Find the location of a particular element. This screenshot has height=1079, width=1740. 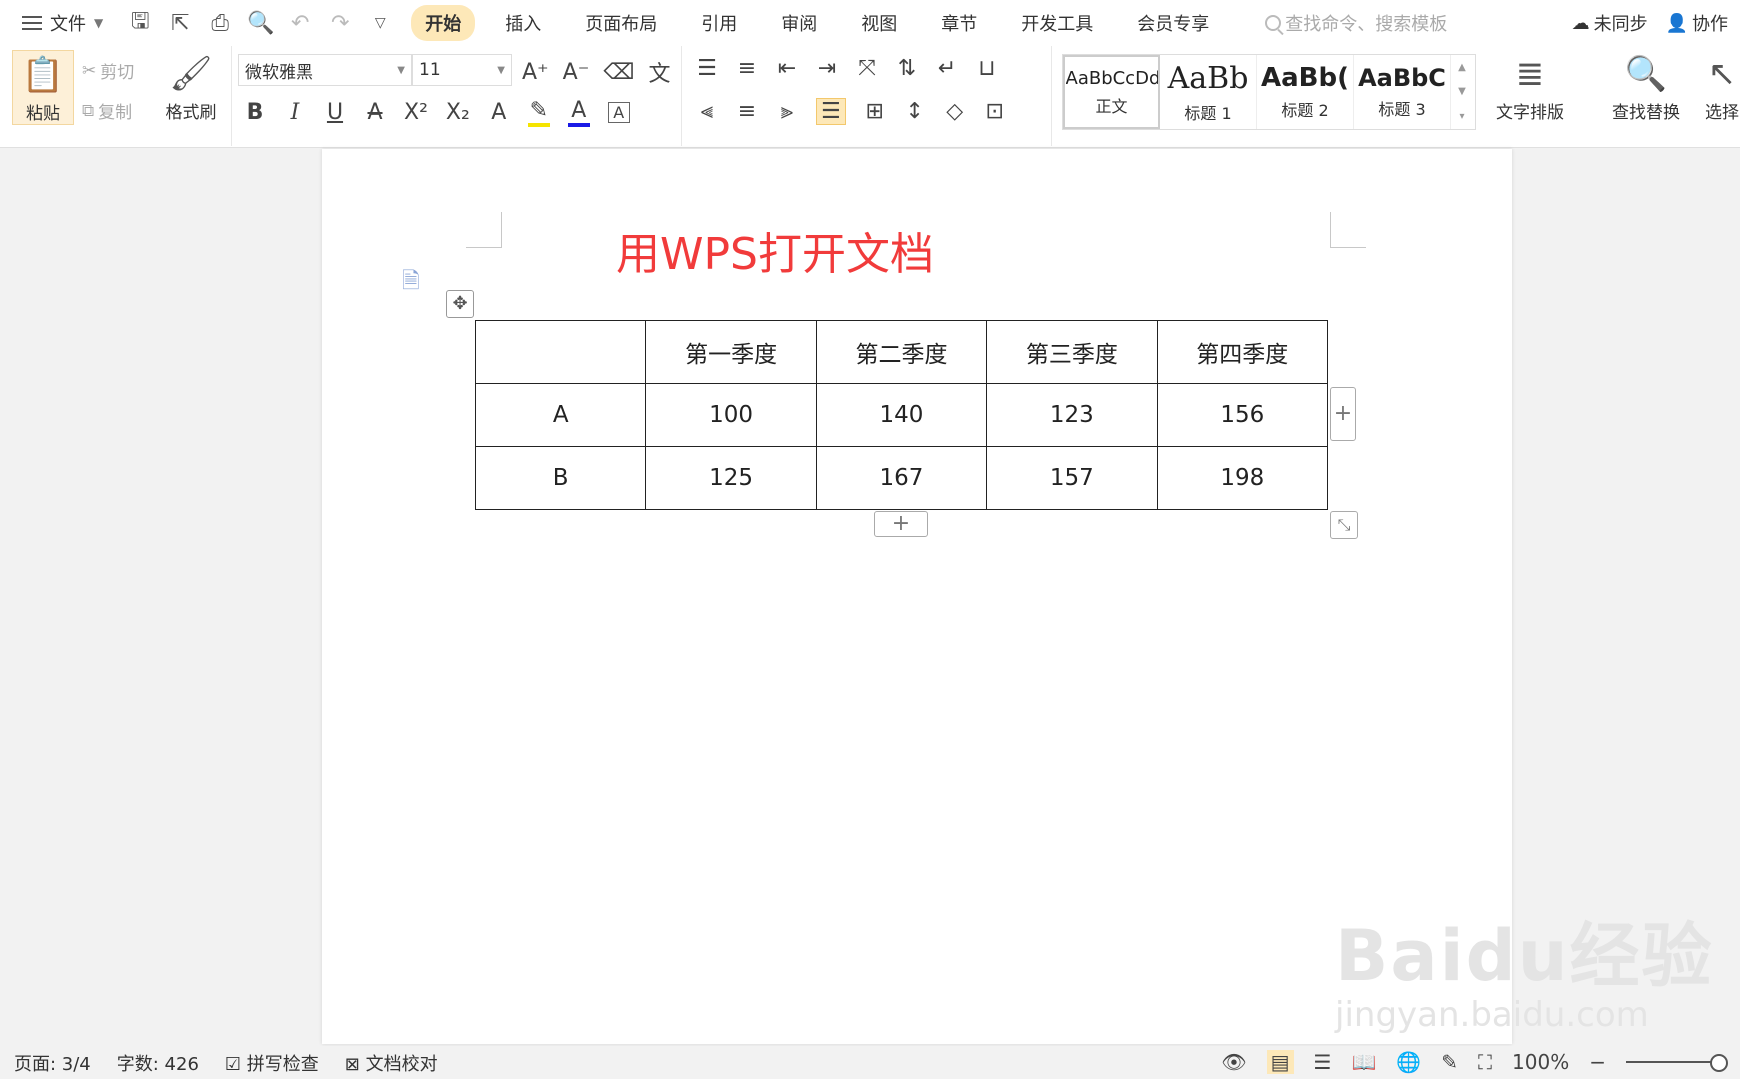

zoom-level: 100% is located at coordinates (1540, 1062).